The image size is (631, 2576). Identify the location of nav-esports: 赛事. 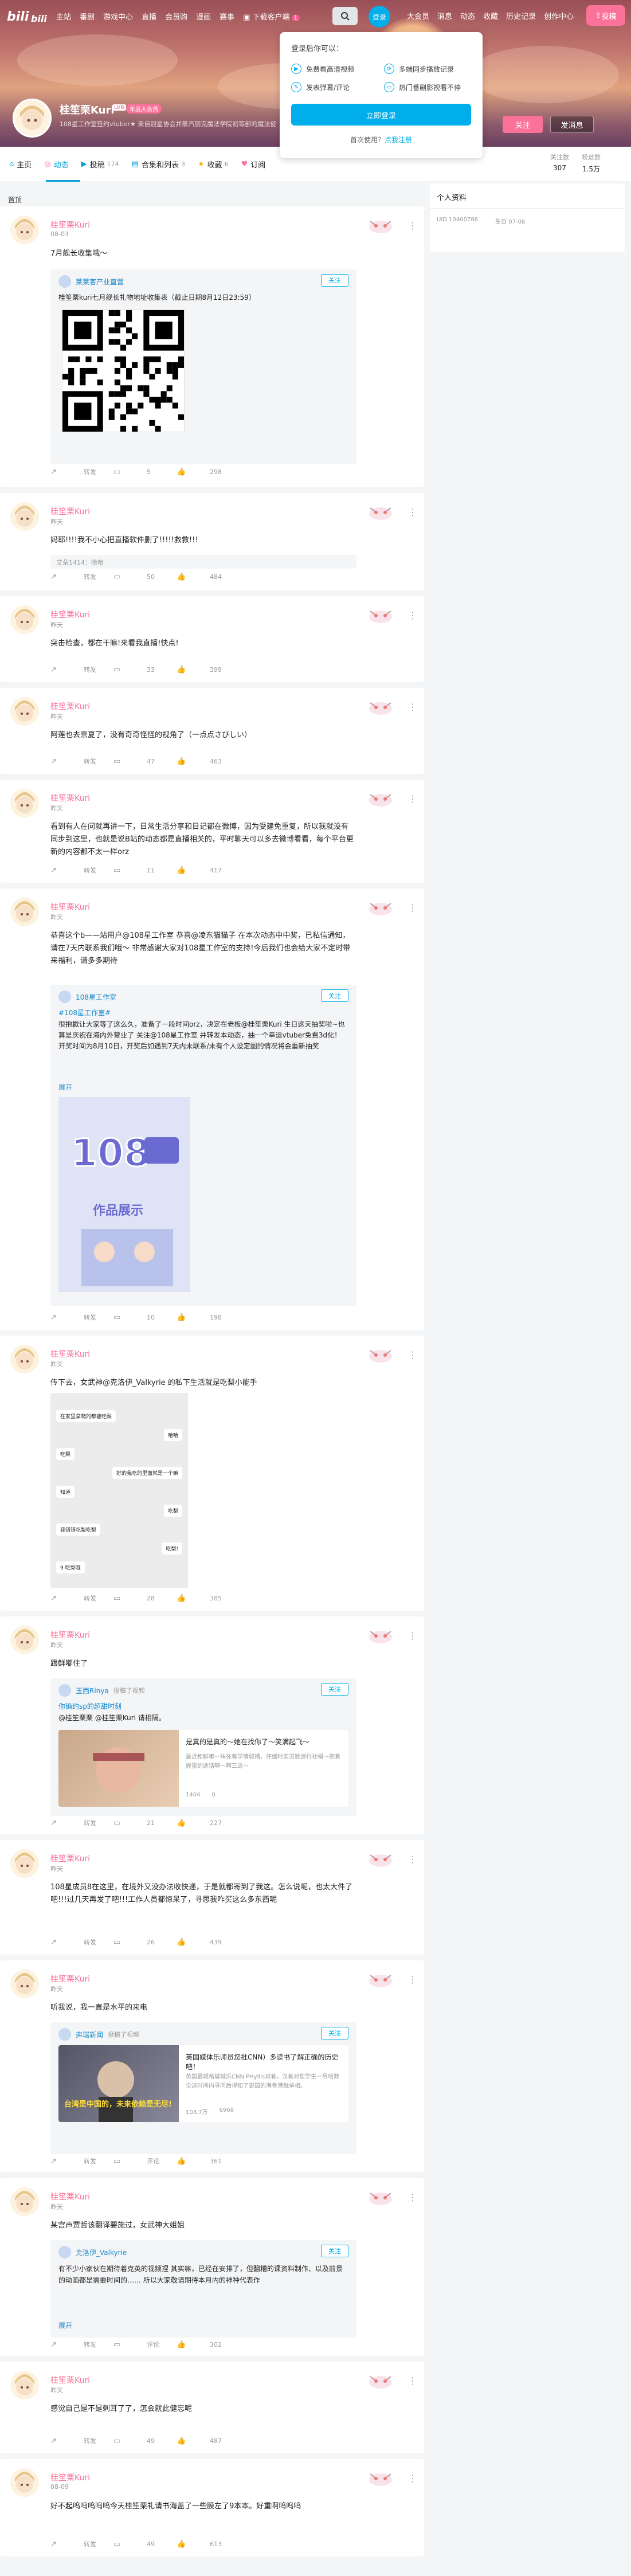
(227, 16).